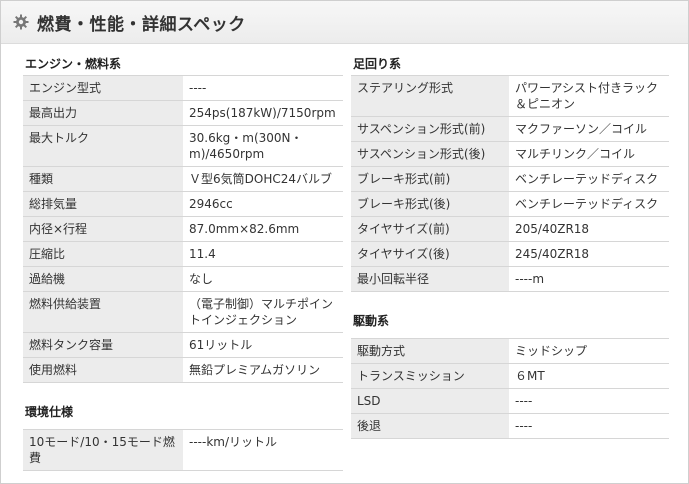 Image resolution: width=689 pixels, height=484 pixels. Describe the element at coordinates (589, 279) in the screenshot. I see `spec-value: ----m` at that location.